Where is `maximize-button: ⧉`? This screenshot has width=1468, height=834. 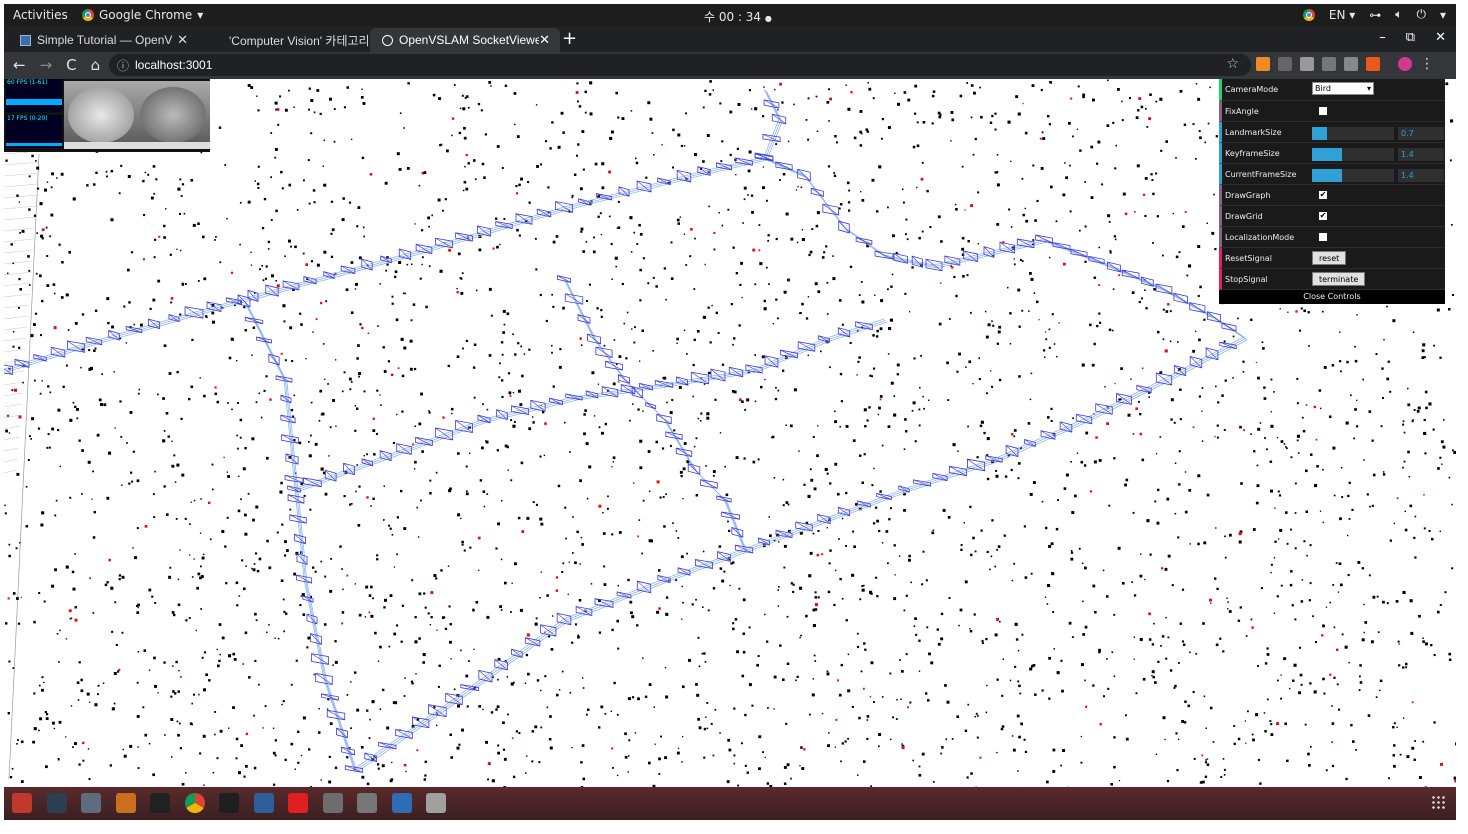
maximize-button: ⧉ is located at coordinates (1410, 37).